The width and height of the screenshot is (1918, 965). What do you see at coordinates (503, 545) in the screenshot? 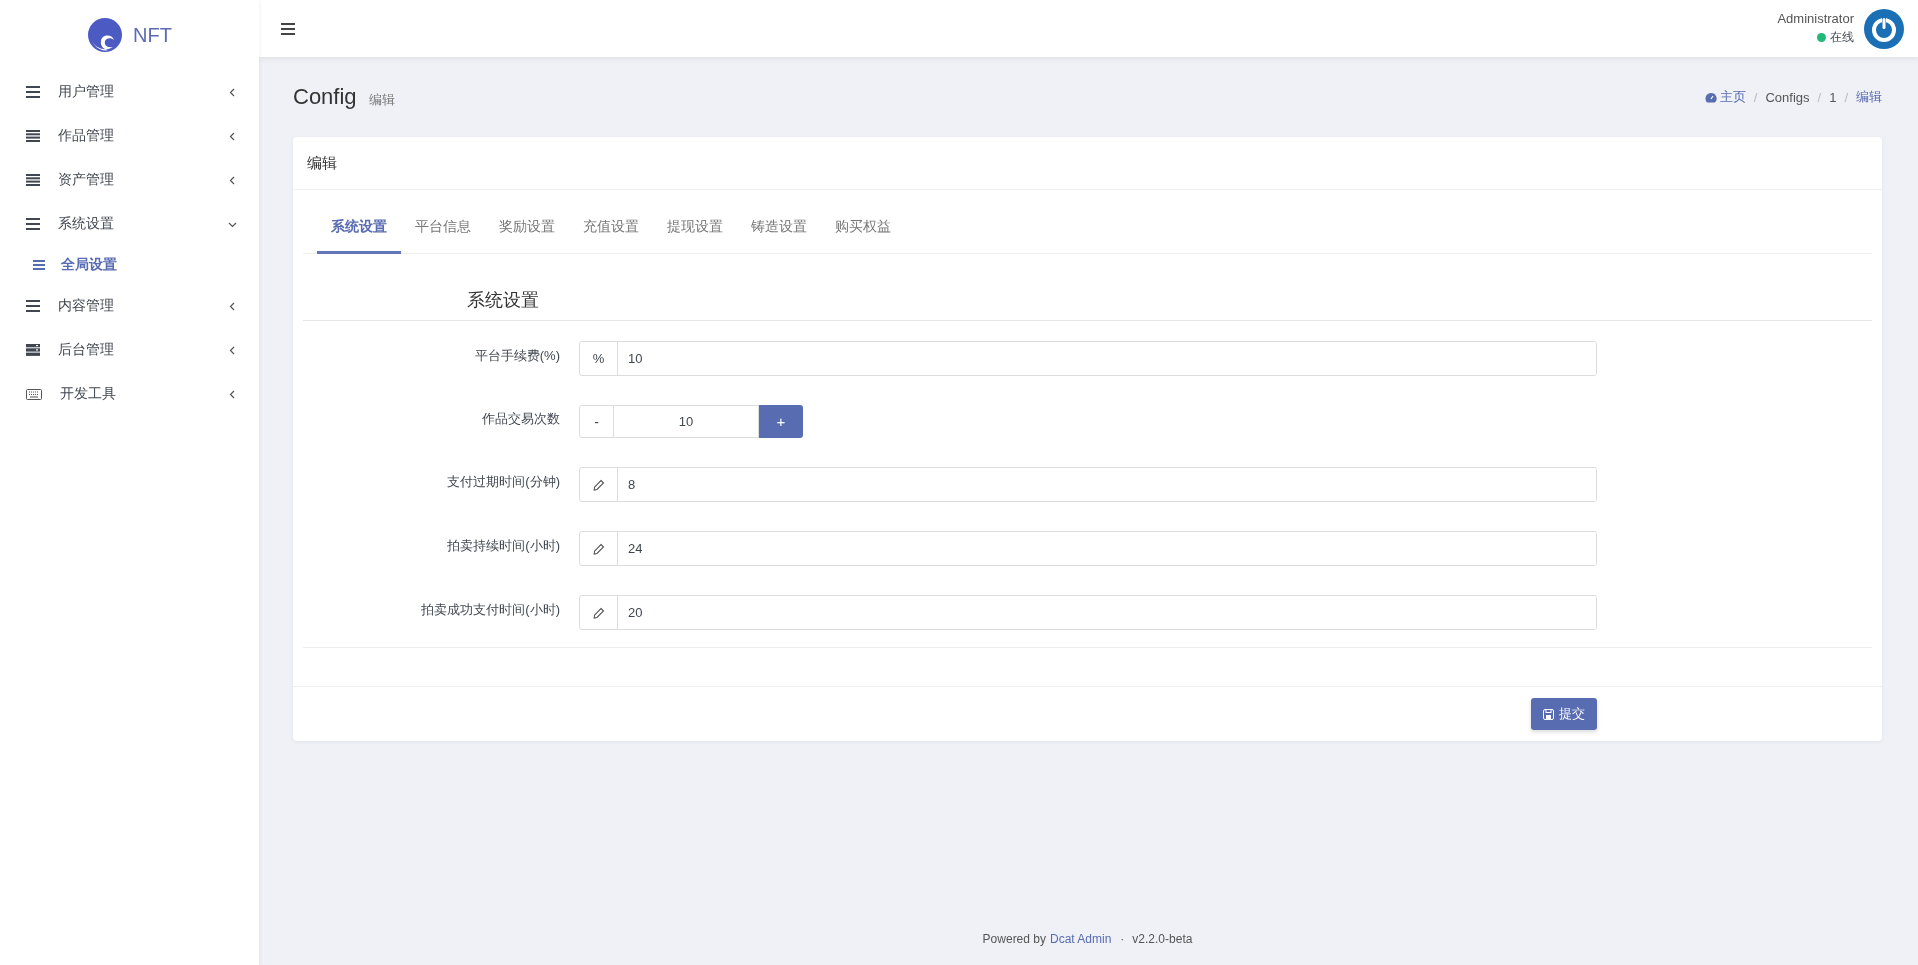
I see `field-label: 拍卖持续时间(小时)` at bounding box center [503, 545].